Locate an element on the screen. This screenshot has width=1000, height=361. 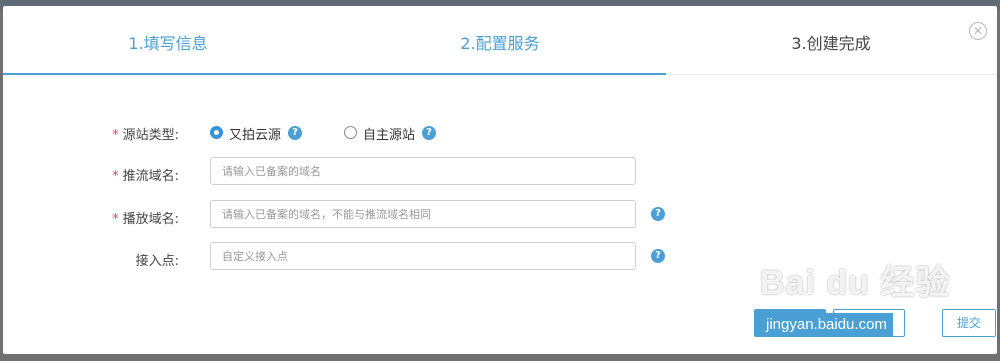
push-domain-row: * 推流域名: 请输入已备案的域名 is located at coordinates (500, 173).